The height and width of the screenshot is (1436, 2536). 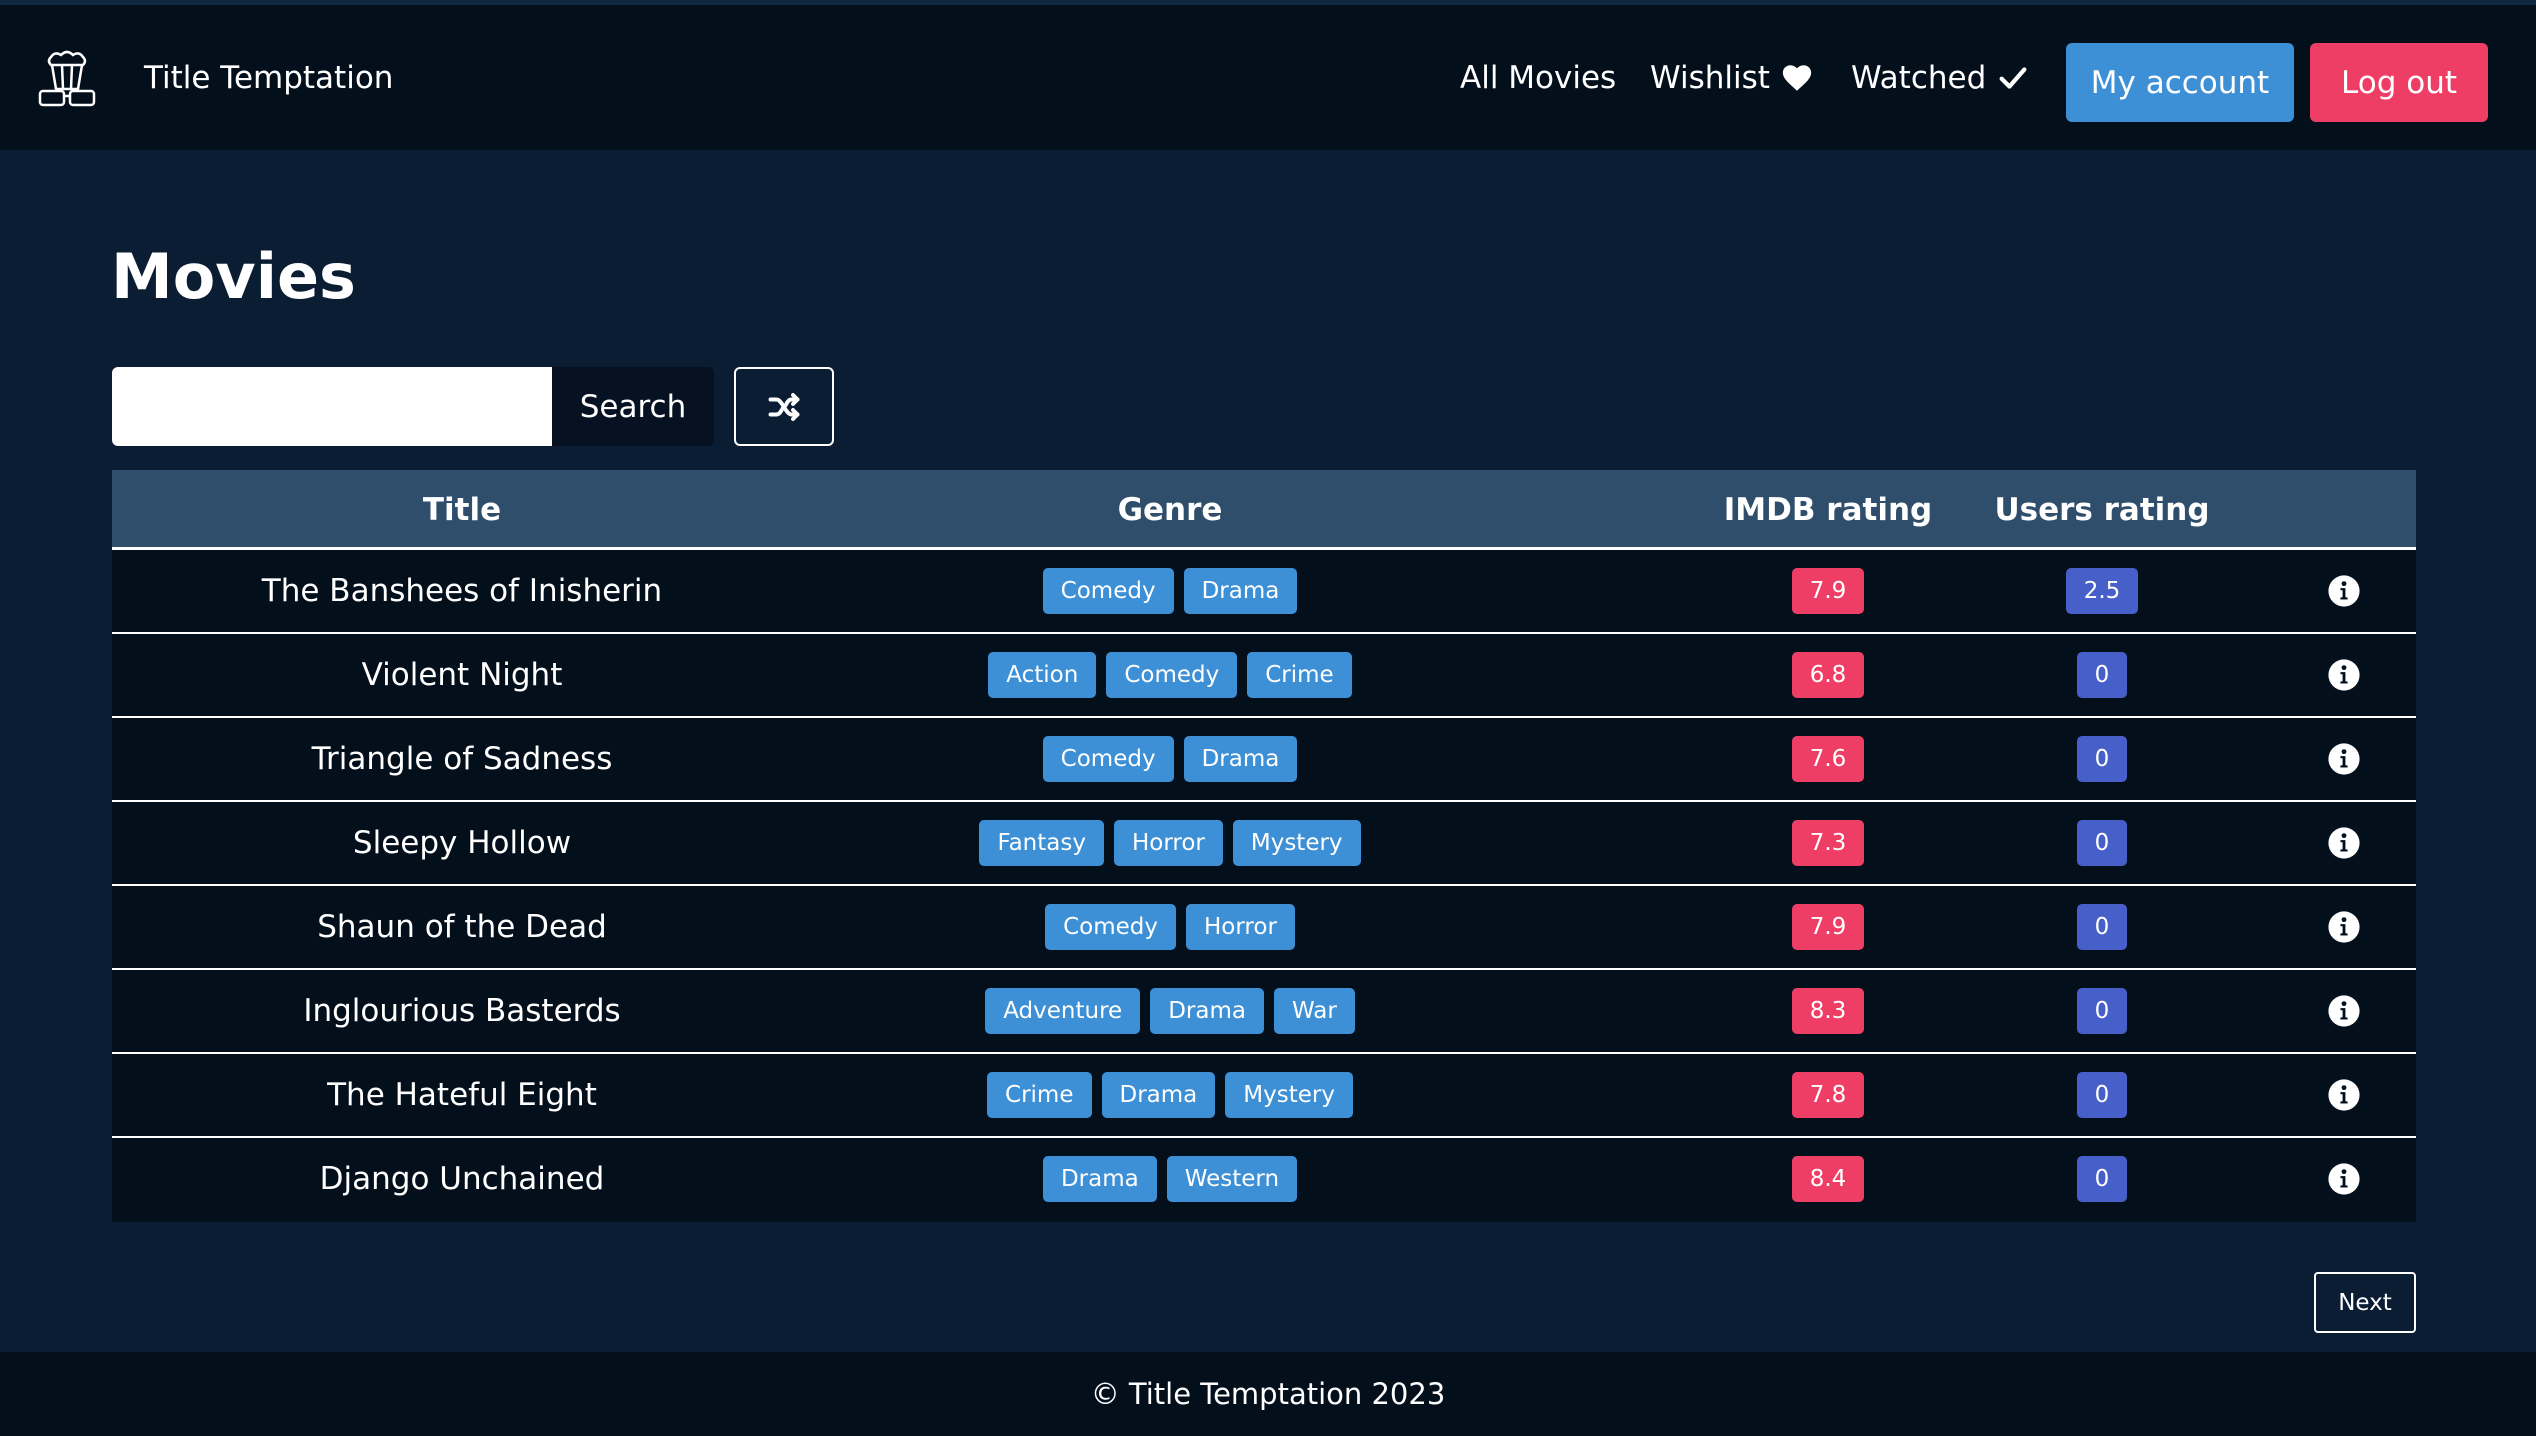 I want to click on table-row: Triangle of Sadness Comedy Drama 7.6 0, so click(x=1264, y=760).